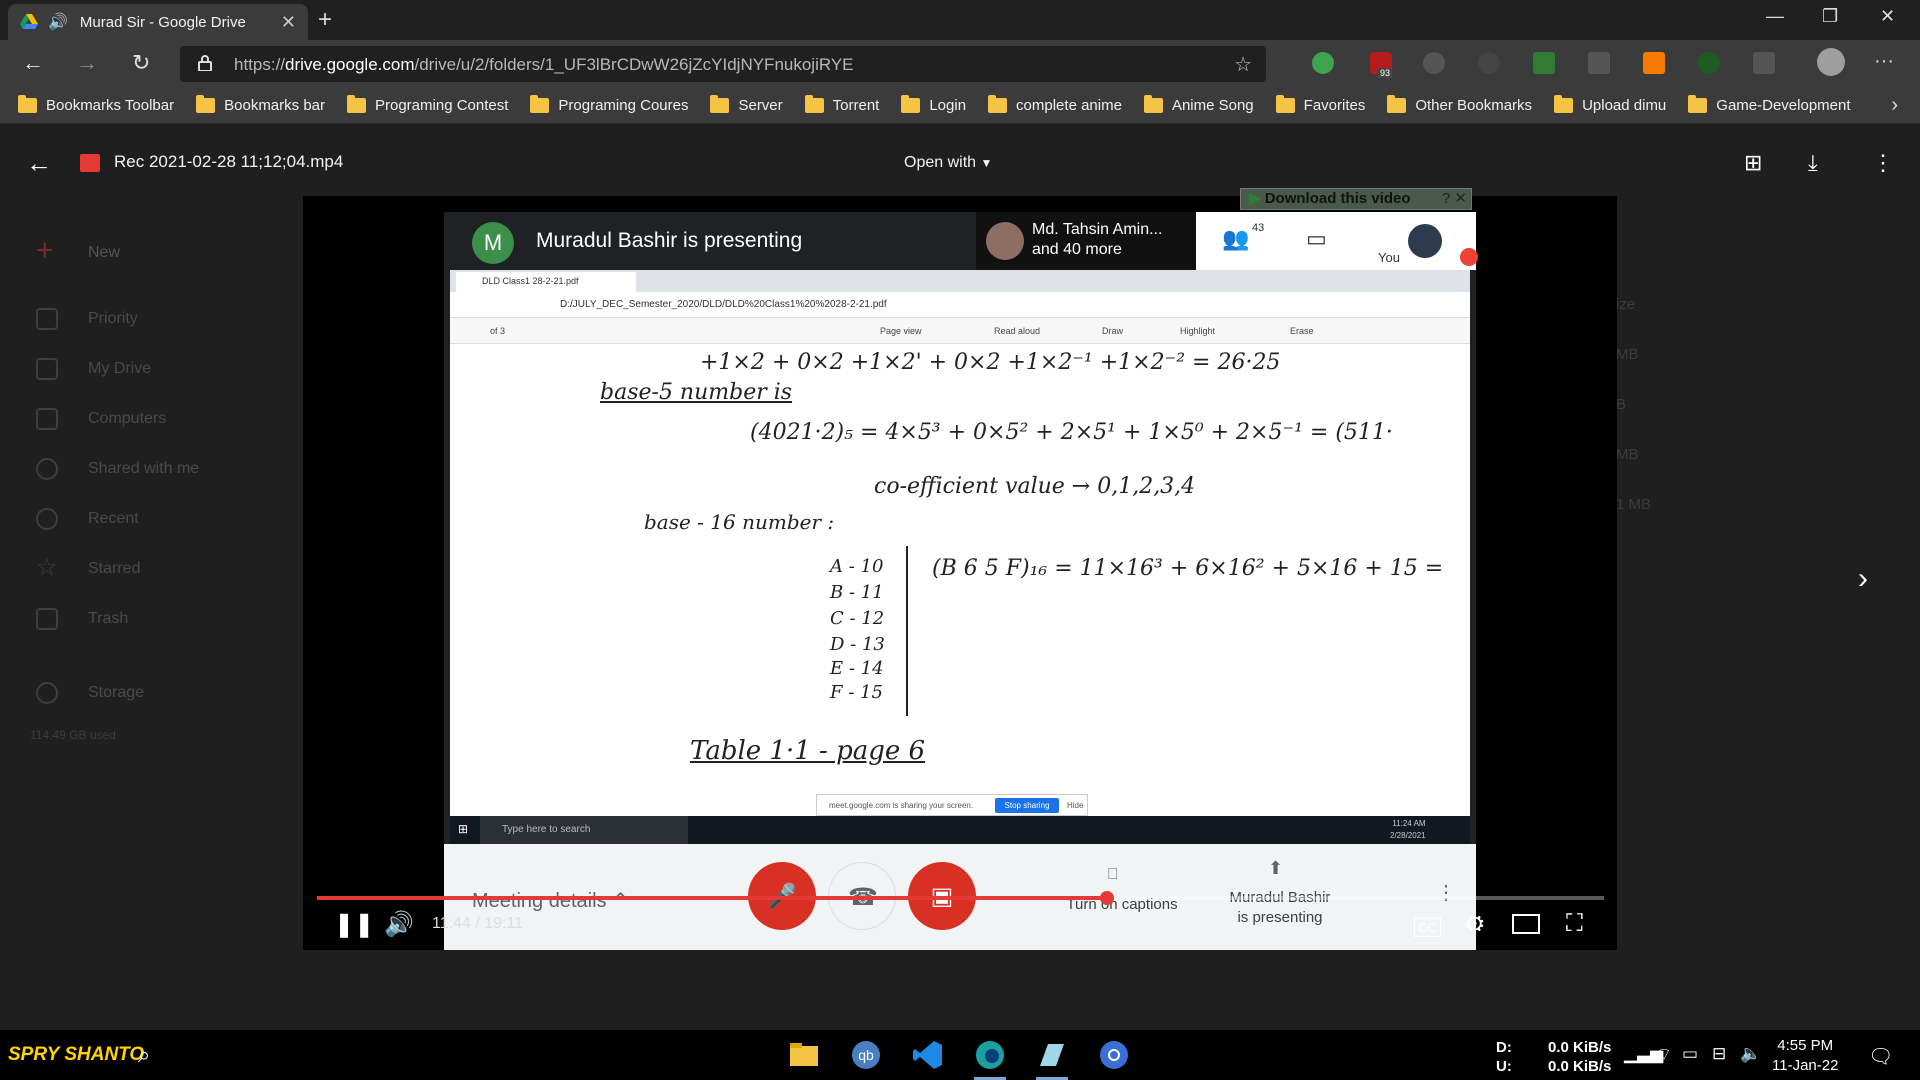 The image size is (1920, 1080). I want to click on search-icon: ⌕, so click(144, 1055).